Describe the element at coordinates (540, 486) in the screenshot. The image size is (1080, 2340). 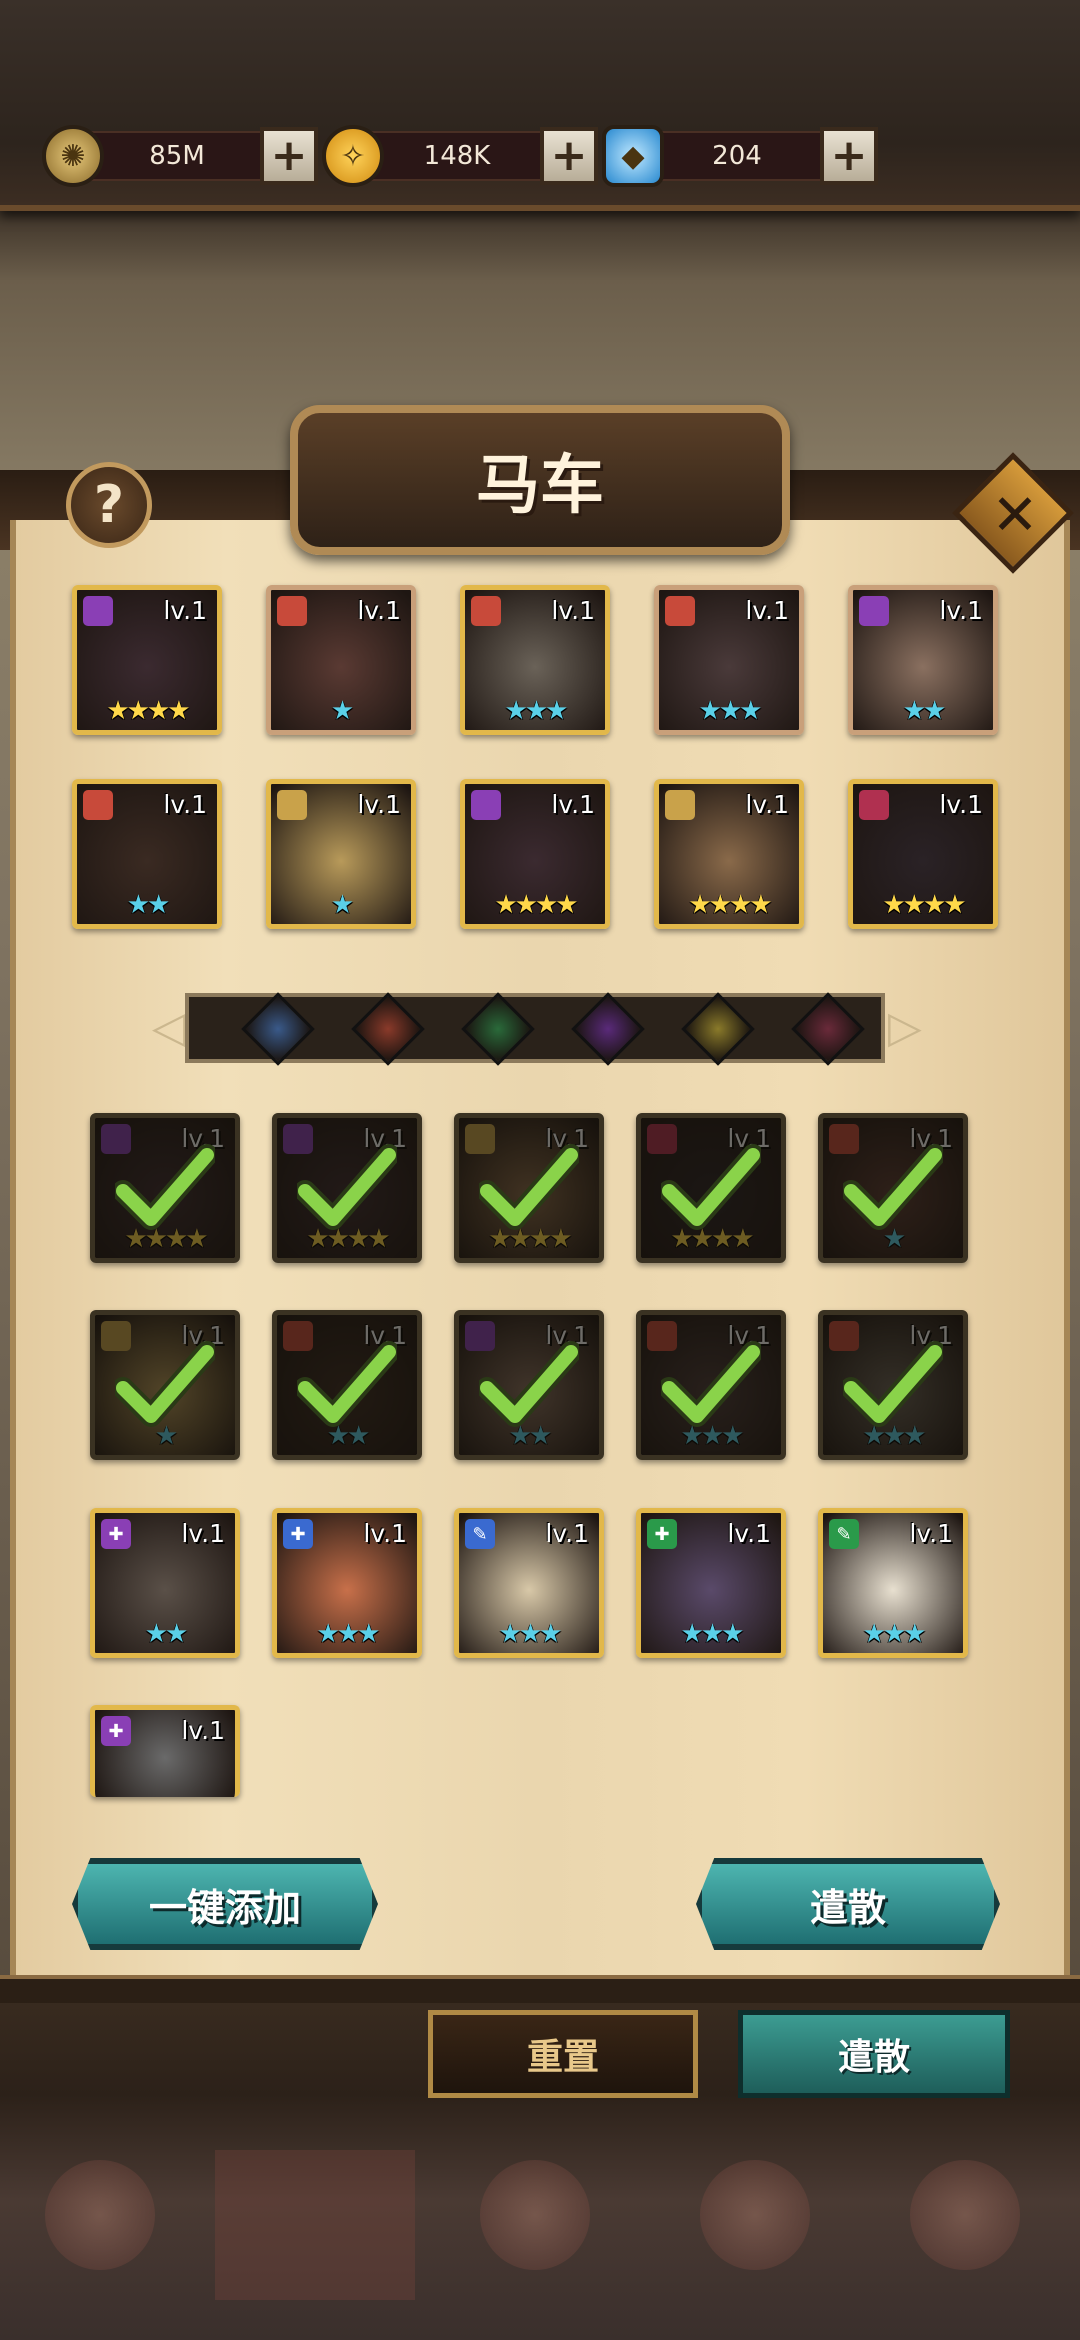
I see `panel-title: 马车` at that location.